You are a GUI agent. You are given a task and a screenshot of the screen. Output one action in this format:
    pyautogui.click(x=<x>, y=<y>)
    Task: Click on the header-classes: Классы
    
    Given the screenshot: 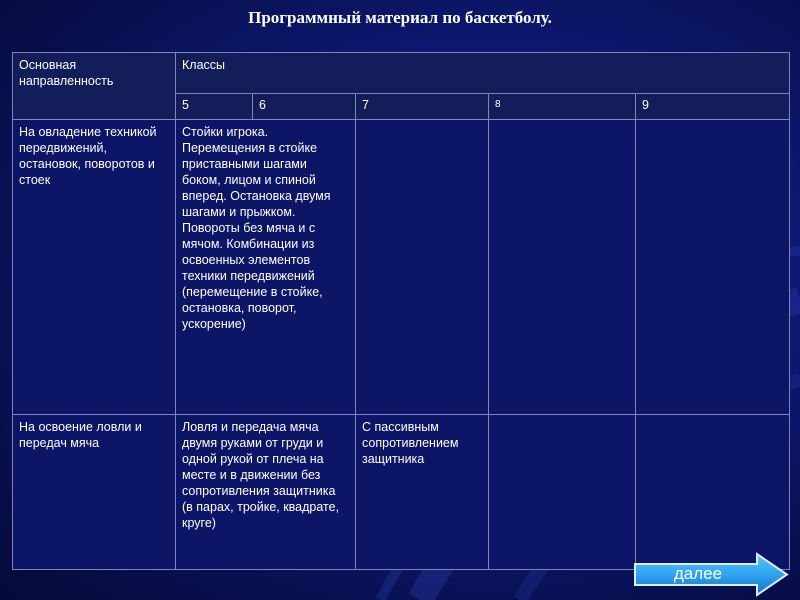 What is the action you would take?
    pyautogui.click(x=482, y=73)
    